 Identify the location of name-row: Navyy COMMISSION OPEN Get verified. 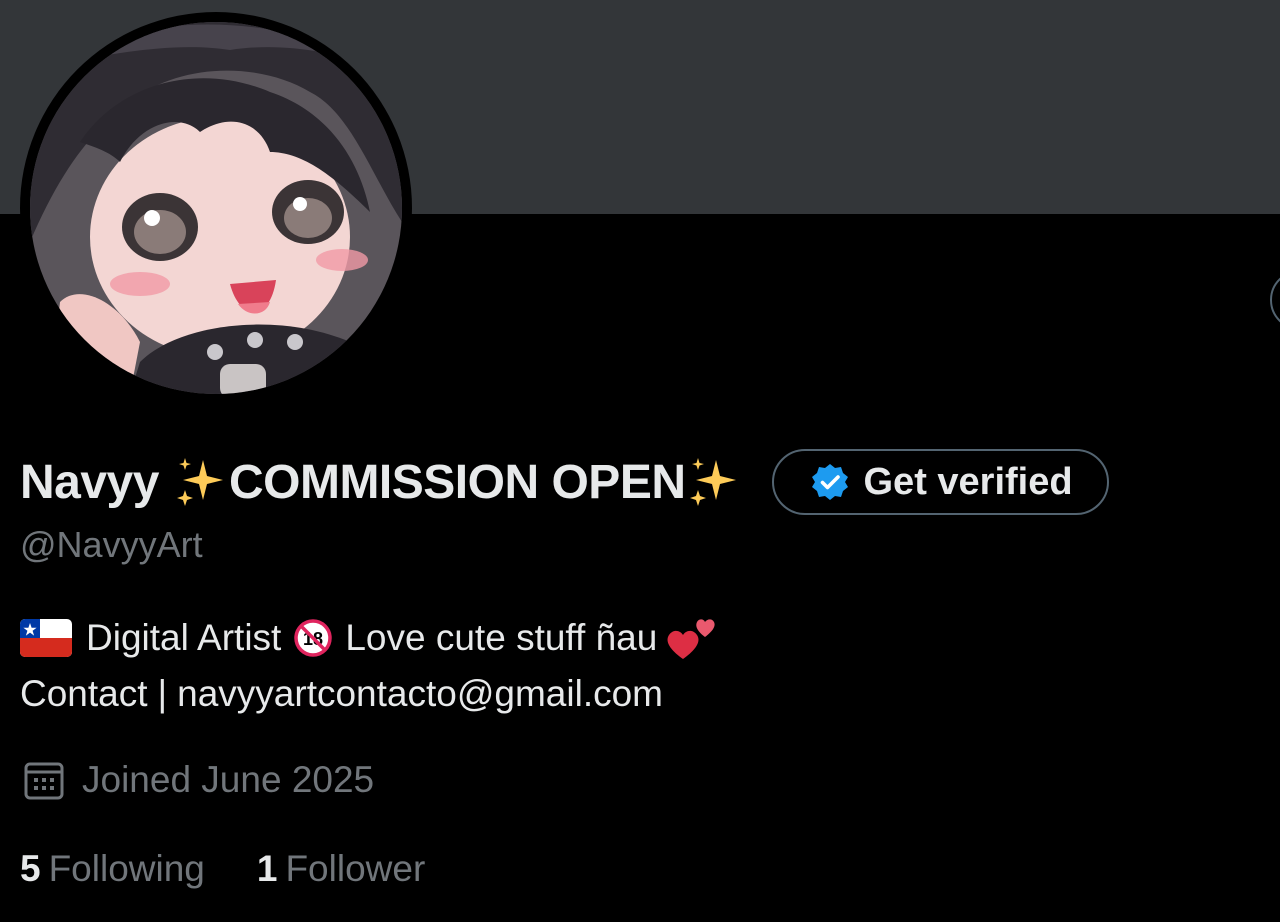
(564, 482).